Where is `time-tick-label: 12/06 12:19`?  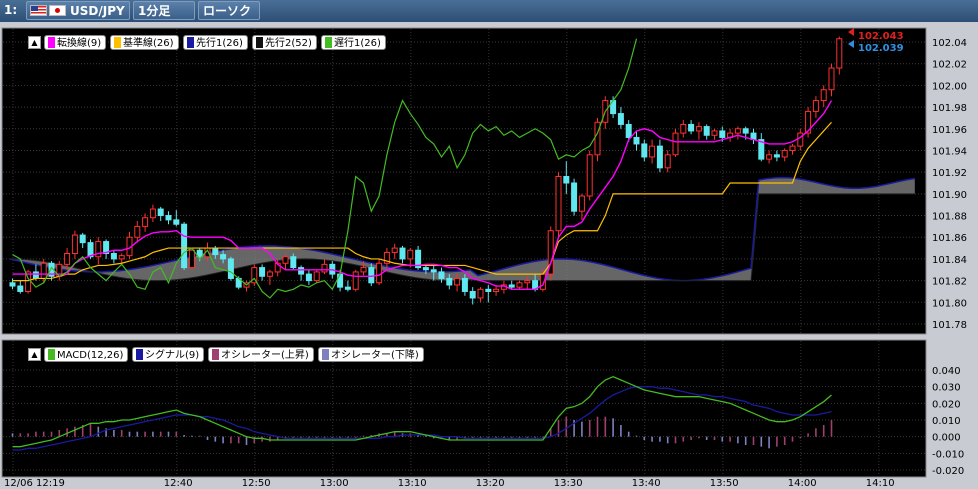 time-tick-label: 12/06 12:19 is located at coordinates (34, 483).